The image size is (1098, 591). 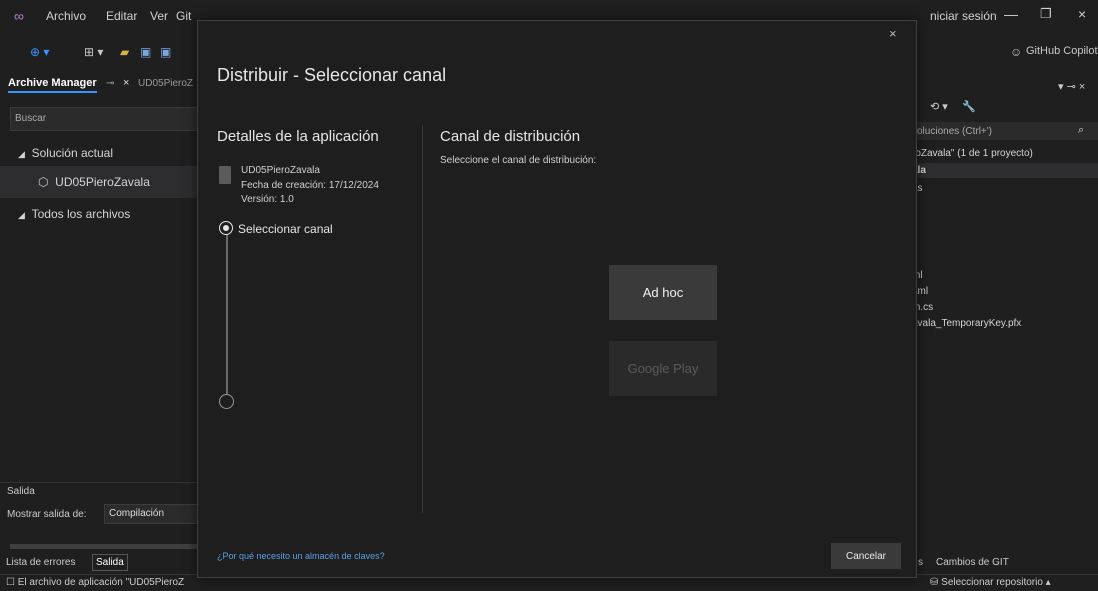 I want to click on tab-solution-explorer: s, so click(x=920, y=562).